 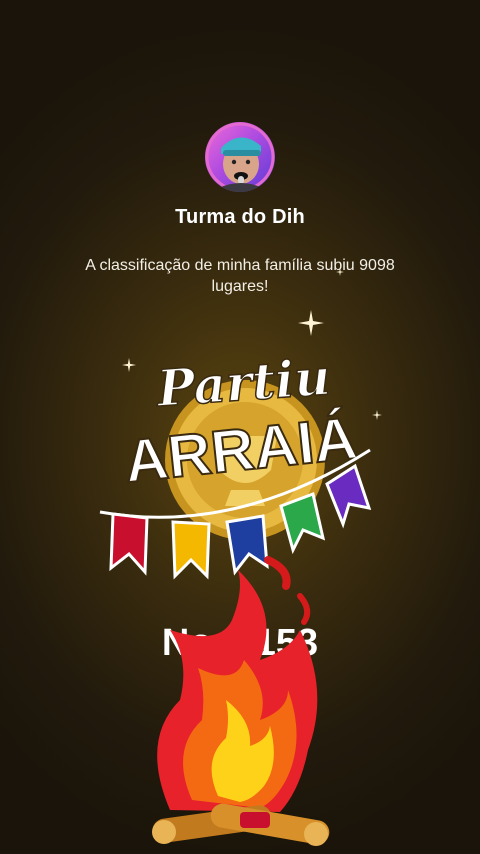 I want to click on family-avatar, so click(x=240, y=157).